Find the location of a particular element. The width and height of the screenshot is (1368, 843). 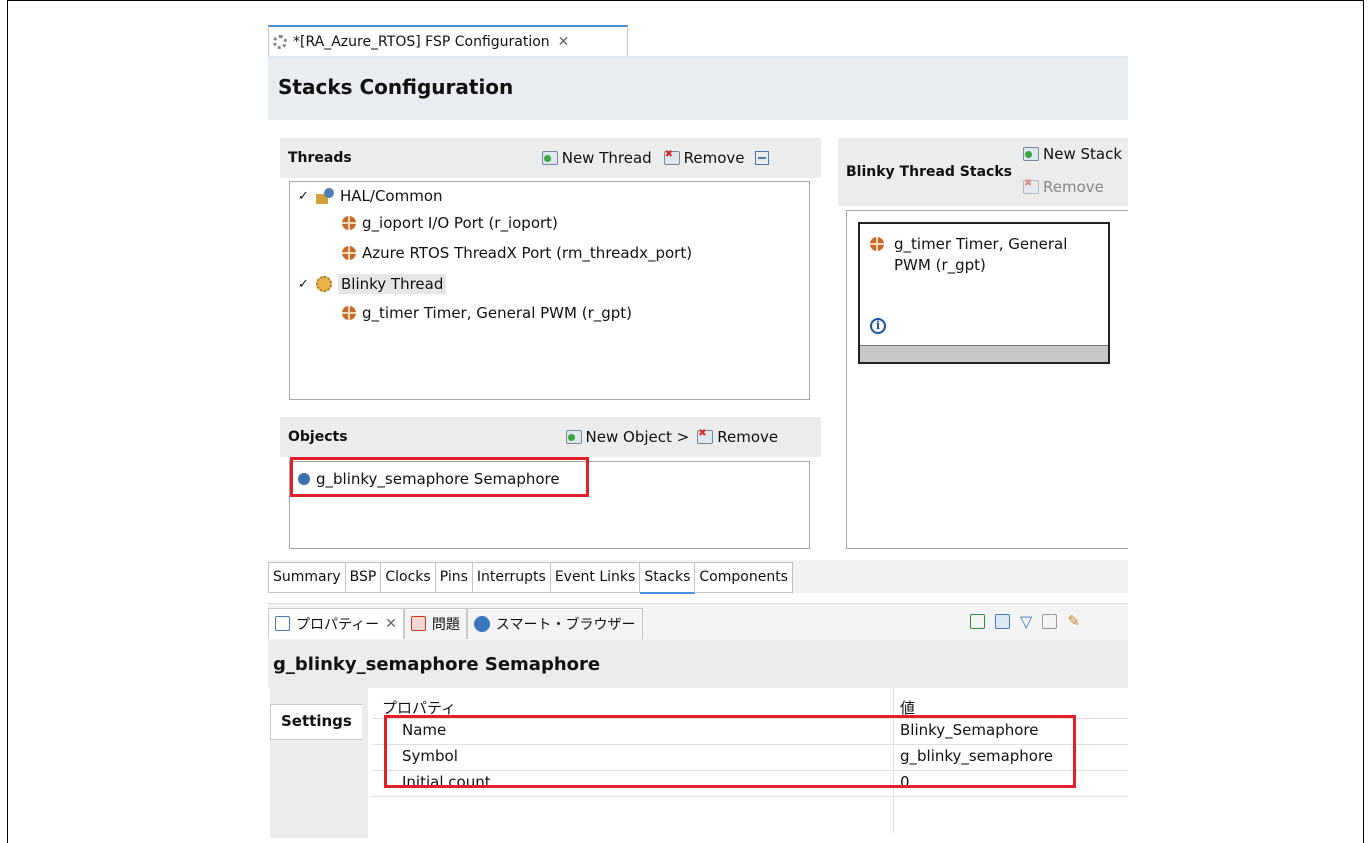

remove-stack-button: Remove is located at coordinates (1063, 187).